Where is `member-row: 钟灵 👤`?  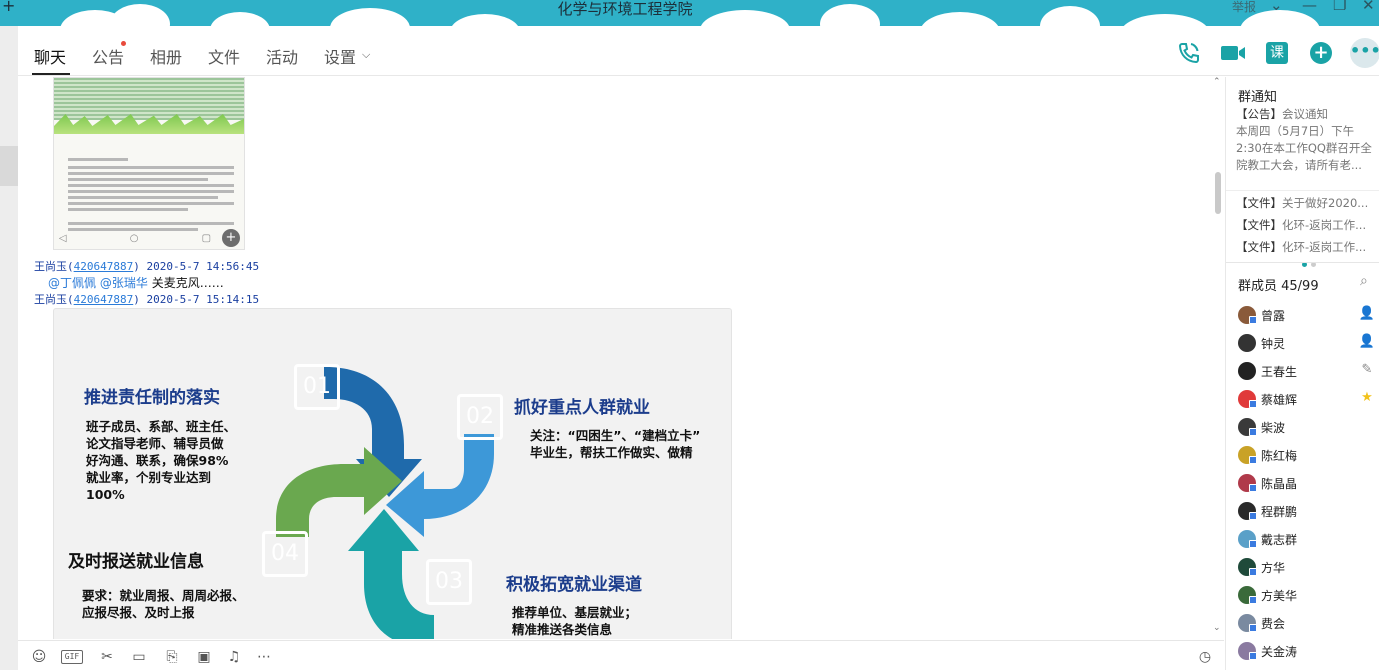 member-row: 钟灵 👤 is located at coordinates (1308, 344).